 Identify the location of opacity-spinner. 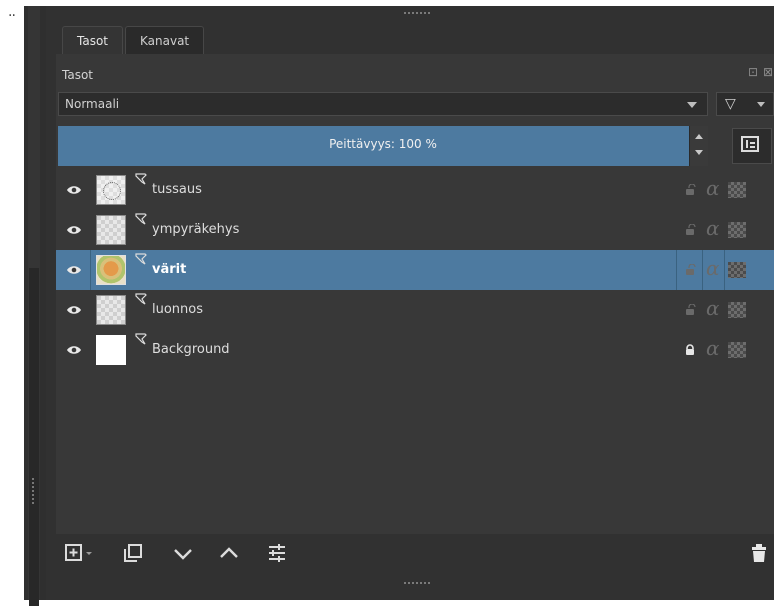
(698, 146).